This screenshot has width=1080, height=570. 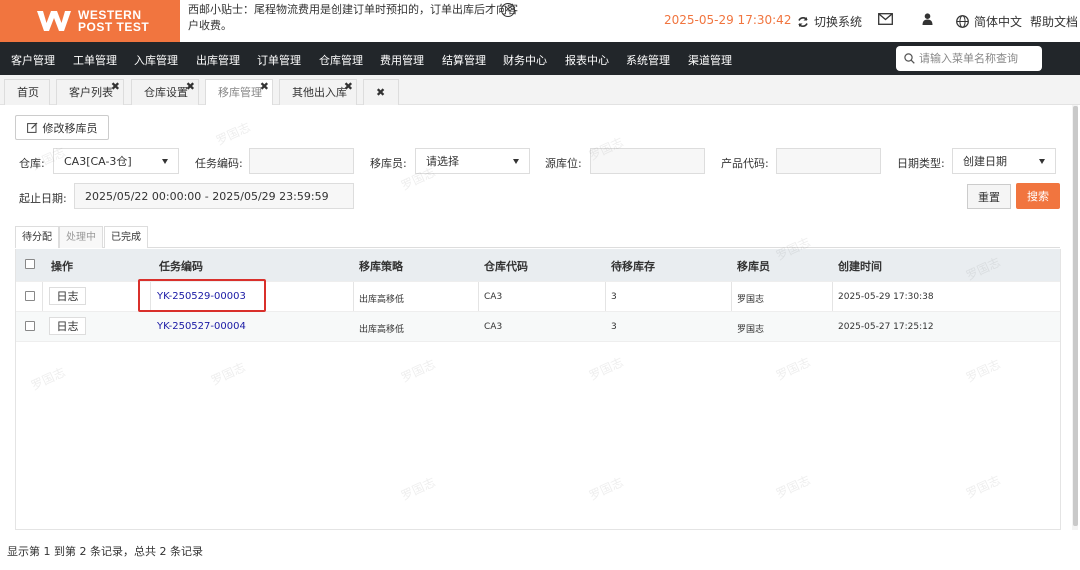 I want to click on menu-search, so click(x=969, y=58).